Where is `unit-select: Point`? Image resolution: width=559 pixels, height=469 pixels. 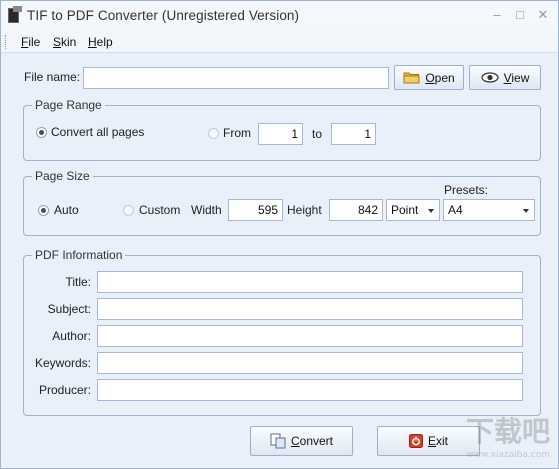 unit-select: Point is located at coordinates (413, 210).